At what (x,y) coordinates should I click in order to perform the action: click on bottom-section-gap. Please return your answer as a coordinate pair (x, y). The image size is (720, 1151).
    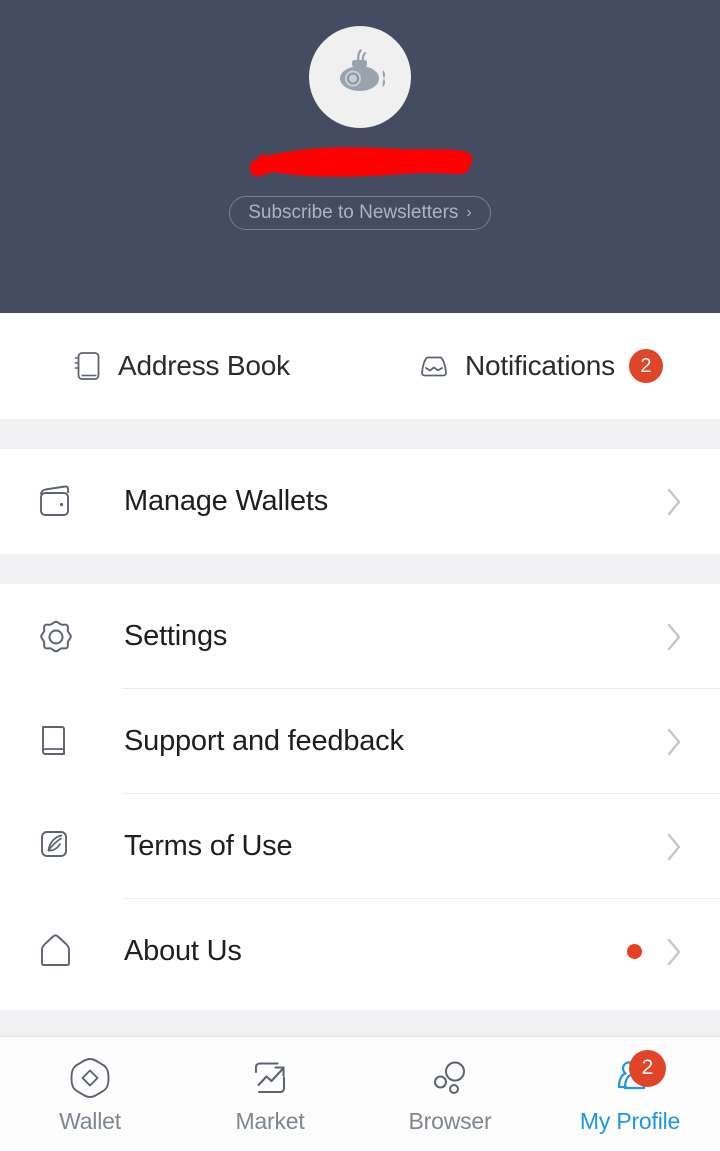
    Looking at the image, I should click on (360, 1023).